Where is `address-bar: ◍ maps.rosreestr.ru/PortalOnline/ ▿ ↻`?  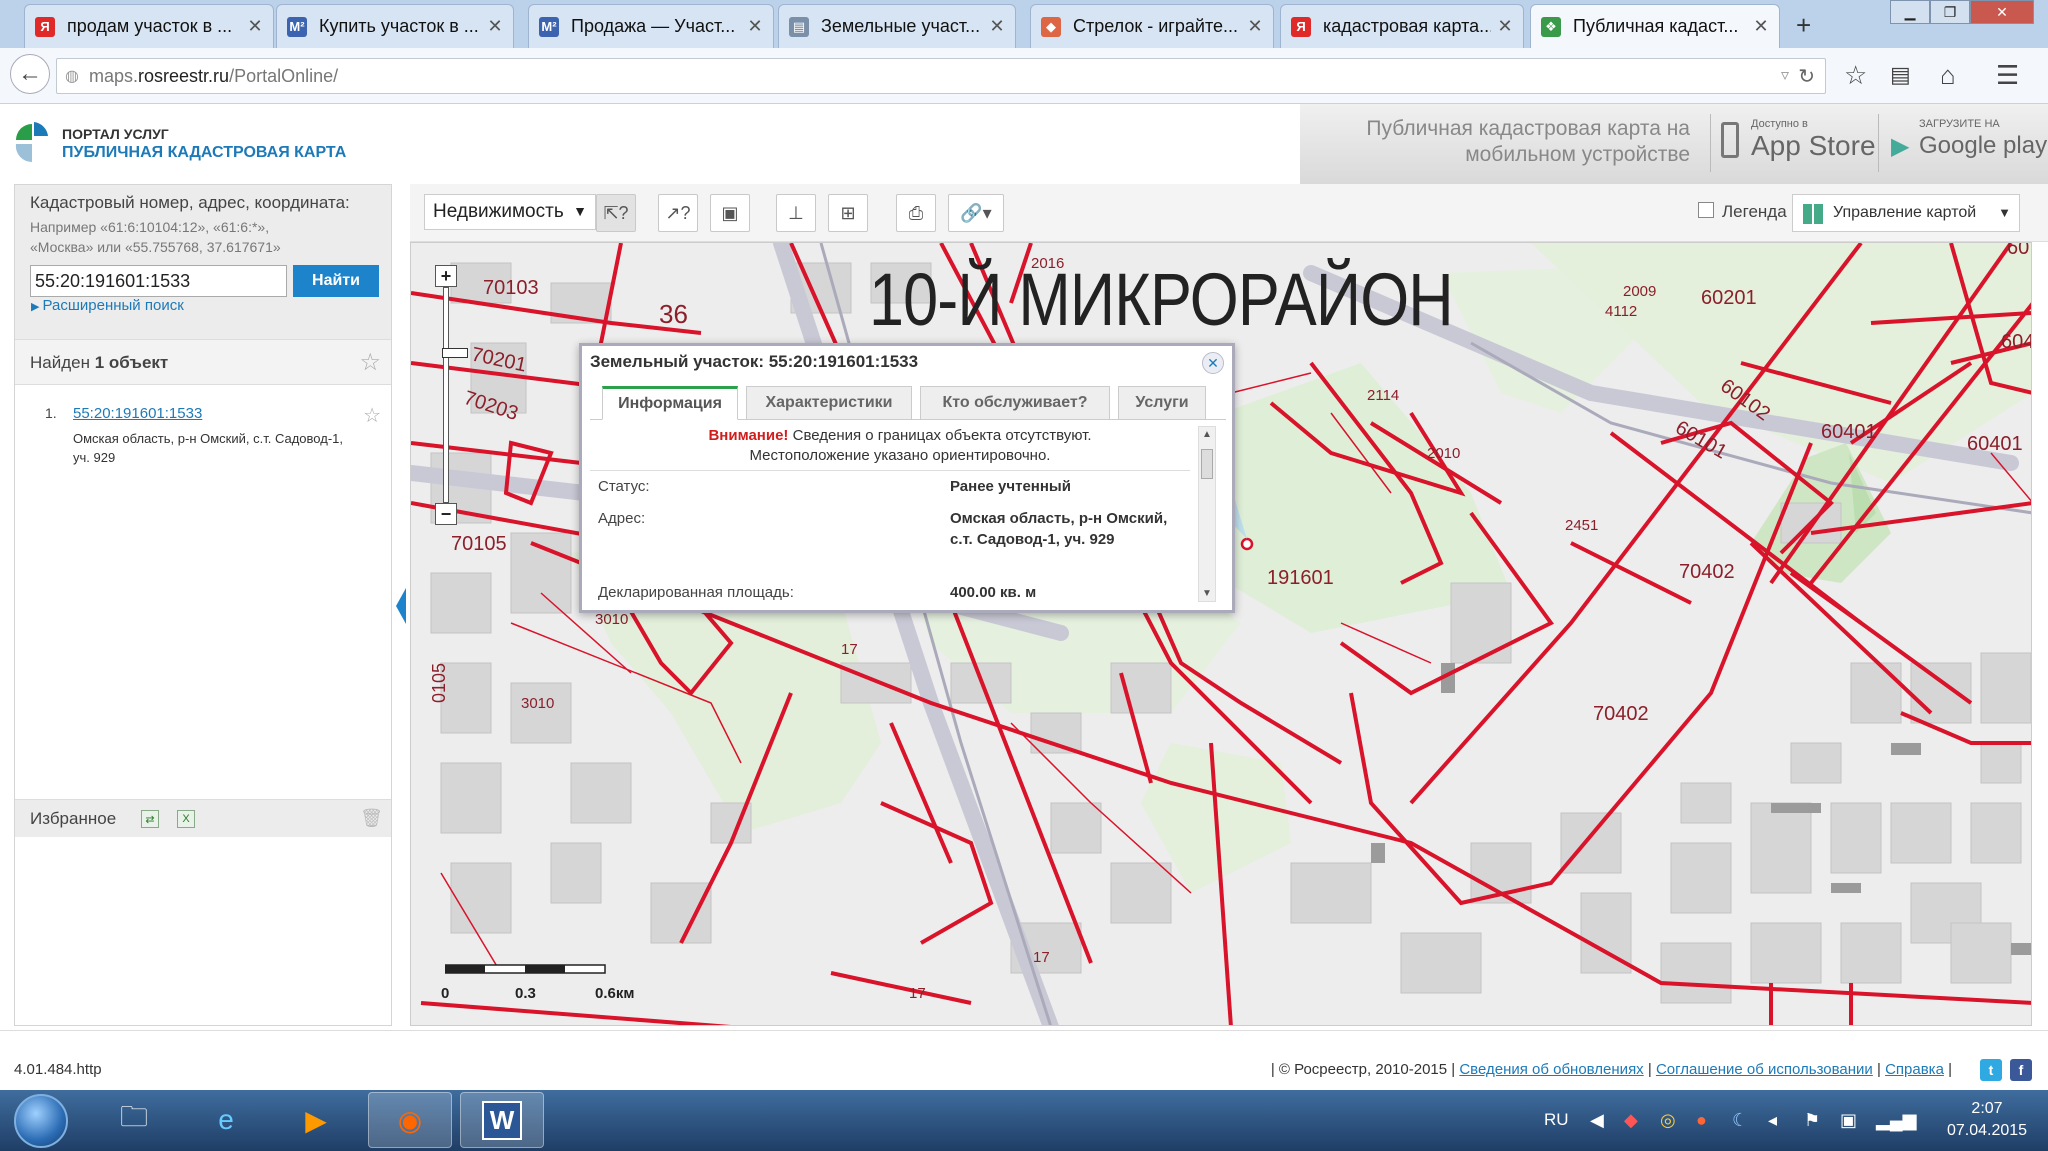 address-bar: ◍ maps.rosreestr.ru/PortalOnline/ ▿ ↻ is located at coordinates (941, 76).